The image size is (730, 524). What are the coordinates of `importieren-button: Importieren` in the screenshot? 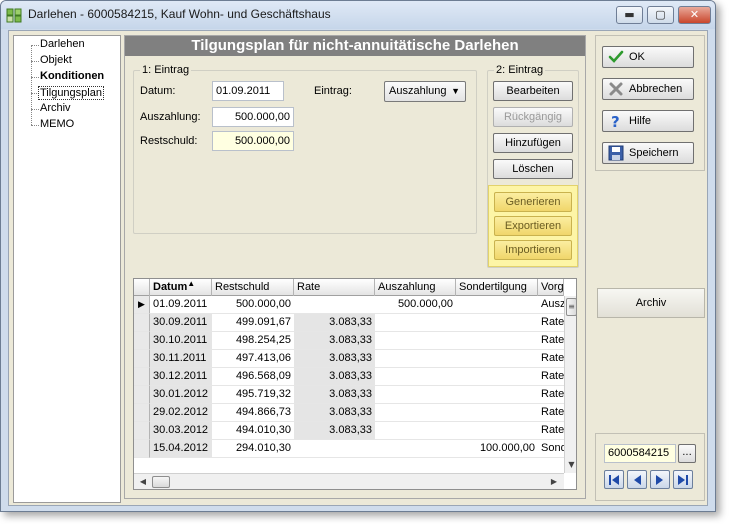 It's located at (533, 250).